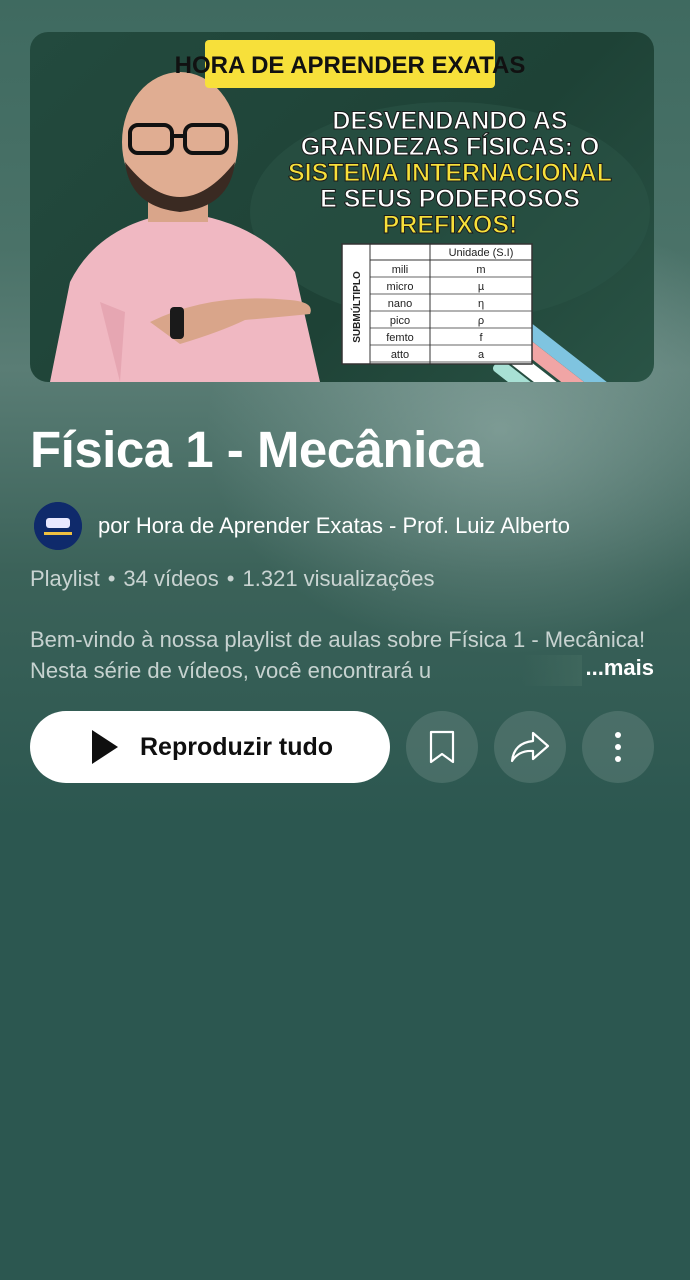  Describe the element at coordinates (552, 670) in the screenshot. I see `description-fade` at that location.